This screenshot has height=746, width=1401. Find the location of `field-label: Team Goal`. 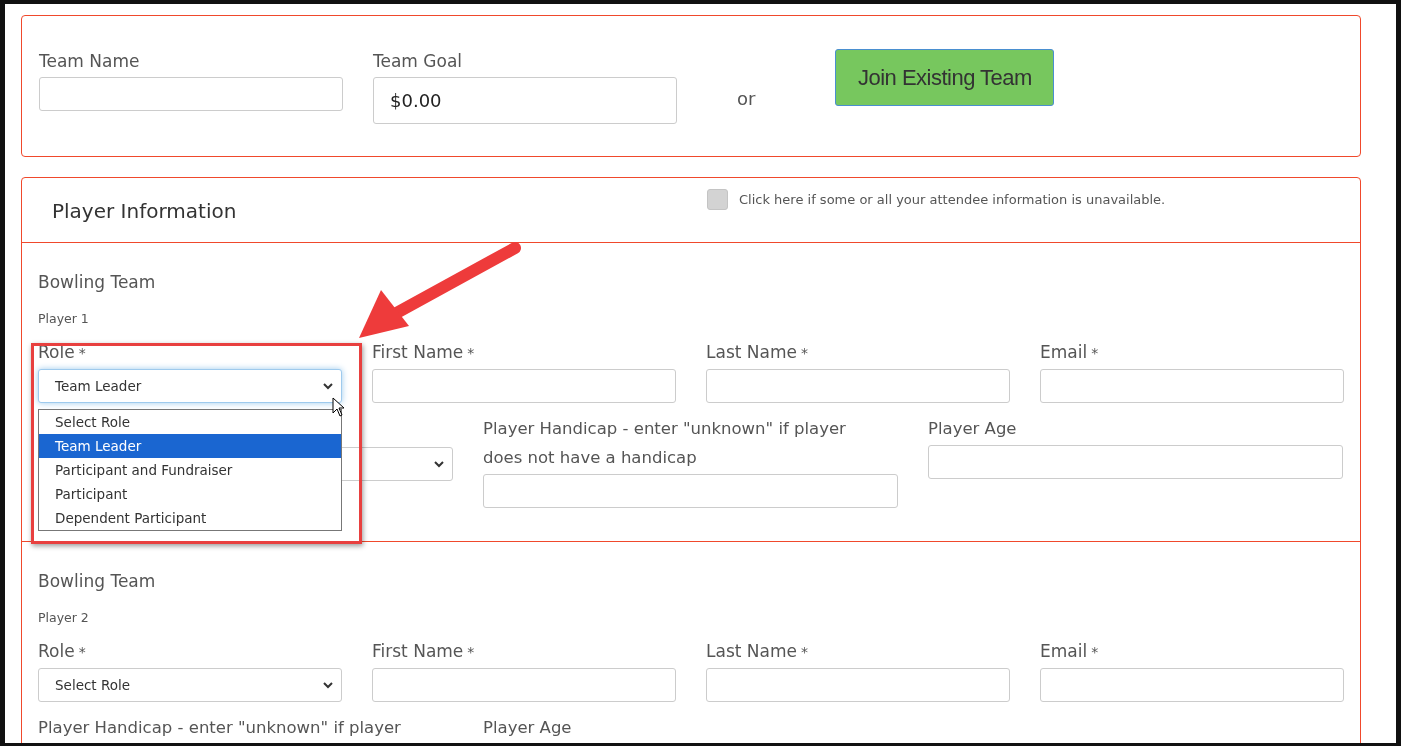

field-label: Team Goal is located at coordinates (418, 61).